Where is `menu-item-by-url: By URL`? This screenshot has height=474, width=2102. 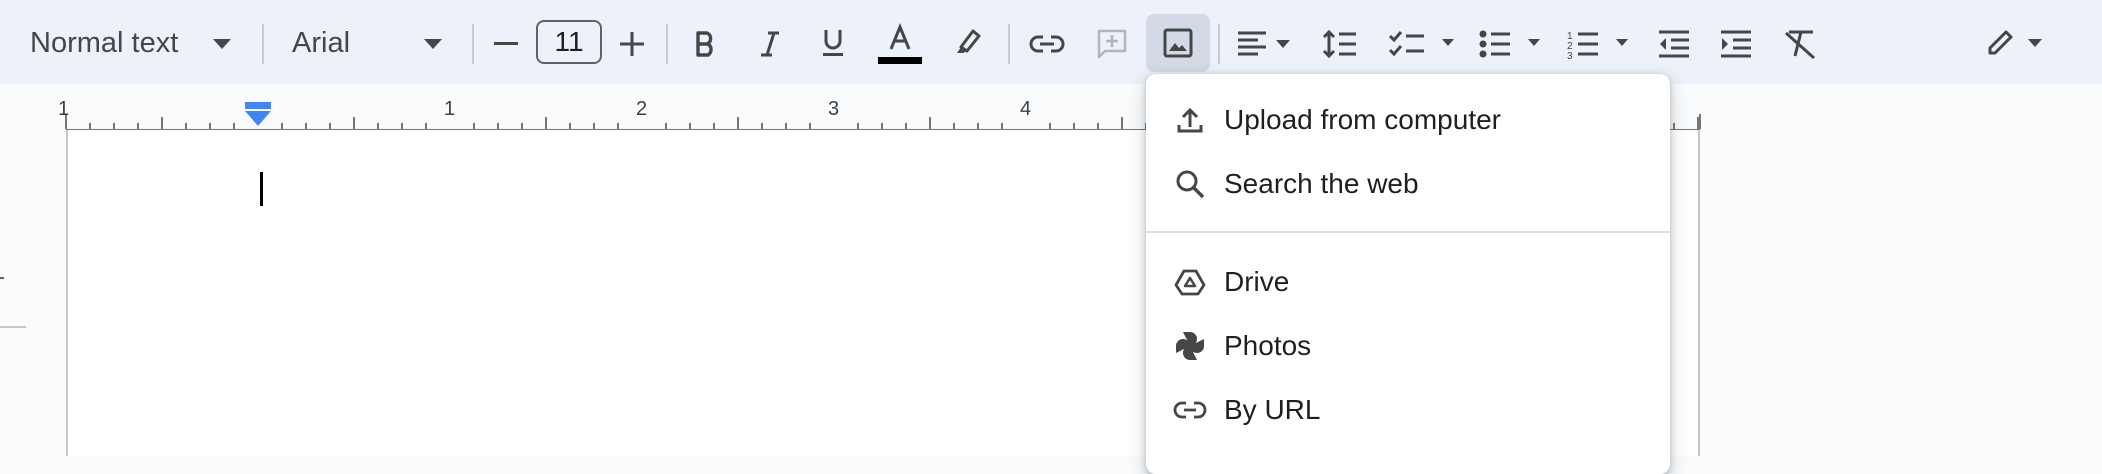
menu-item-by-url: By URL is located at coordinates (1408, 410).